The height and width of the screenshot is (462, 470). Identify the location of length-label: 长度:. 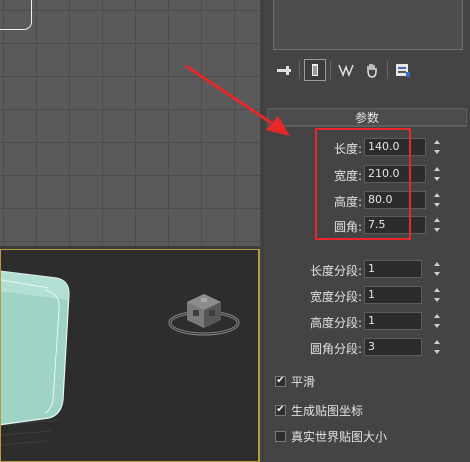
(347, 149).